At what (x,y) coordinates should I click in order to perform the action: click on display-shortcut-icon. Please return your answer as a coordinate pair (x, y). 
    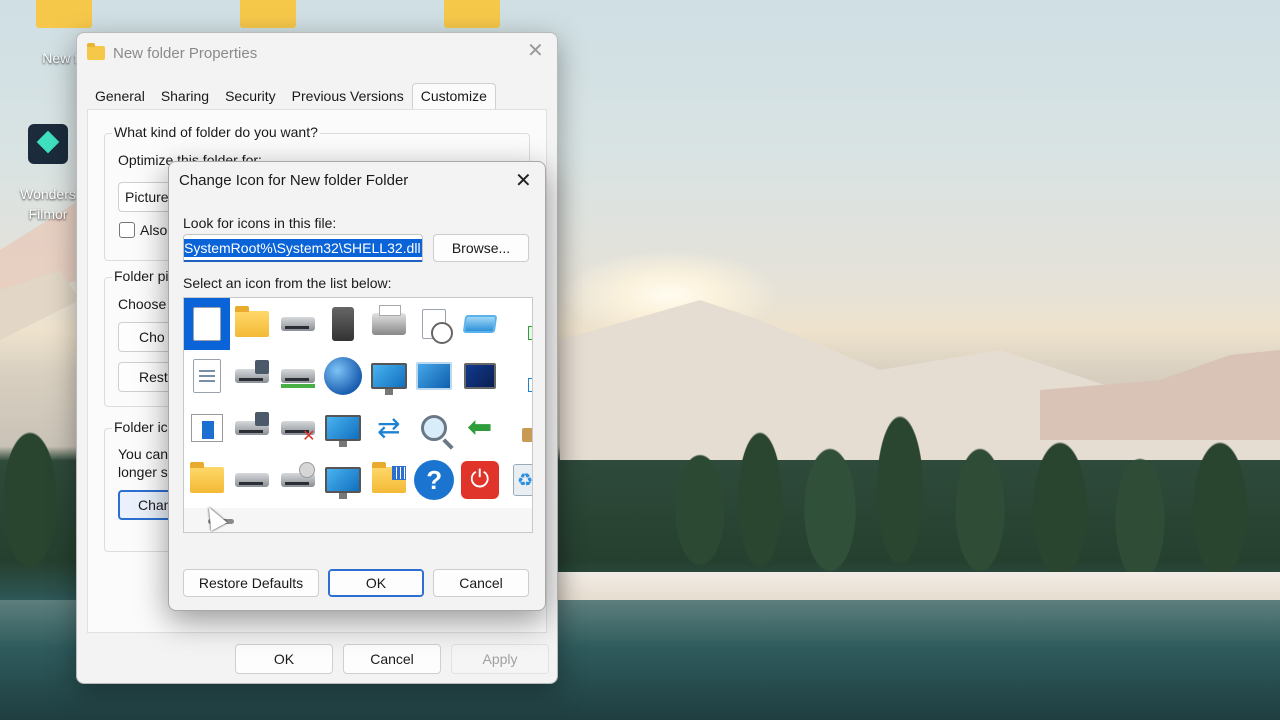
    Looking at the image, I should click on (480, 324).